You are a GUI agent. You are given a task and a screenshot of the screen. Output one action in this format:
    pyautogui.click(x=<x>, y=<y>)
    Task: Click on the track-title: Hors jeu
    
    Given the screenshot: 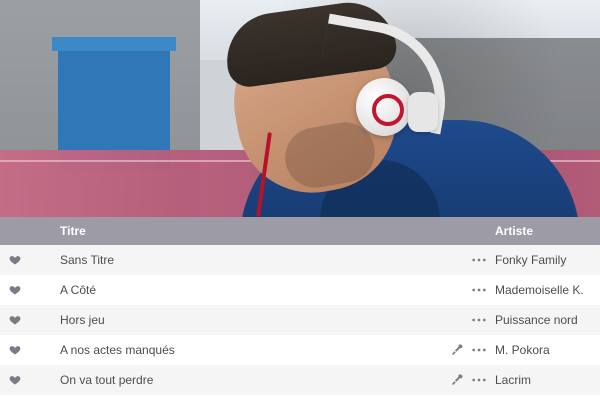 What is the action you would take?
    pyautogui.click(x=82, y=320)
    